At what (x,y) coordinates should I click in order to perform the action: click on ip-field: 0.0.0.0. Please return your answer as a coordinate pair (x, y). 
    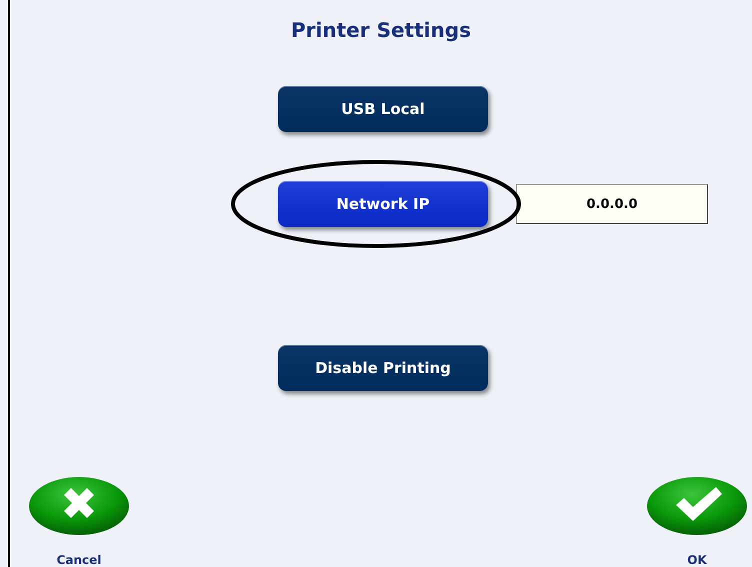
    Looking at the image, I should click on (612, 204).